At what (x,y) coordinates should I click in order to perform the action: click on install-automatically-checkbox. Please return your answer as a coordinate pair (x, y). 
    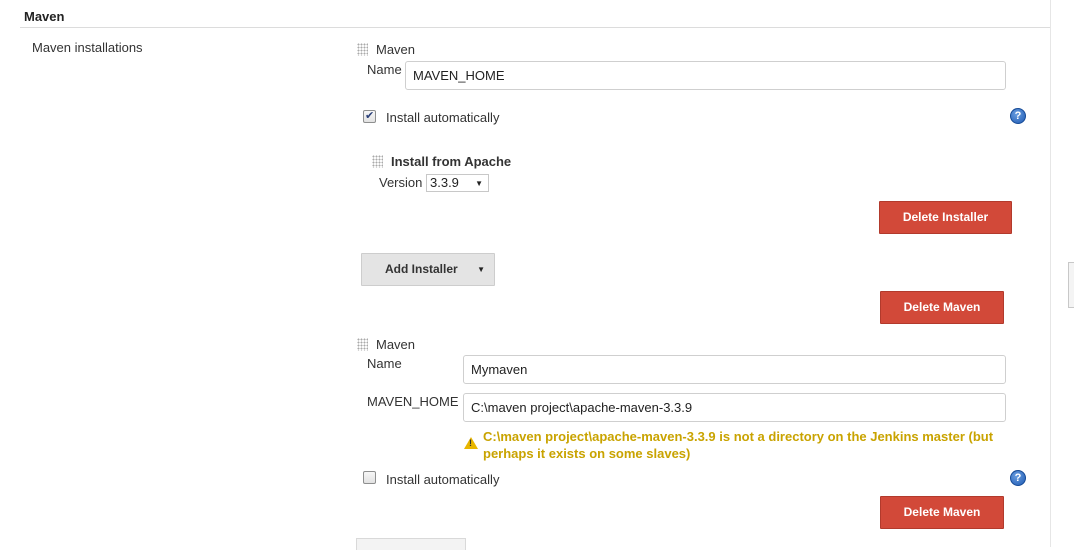
    Looking at the image, I should click on (369, 477).